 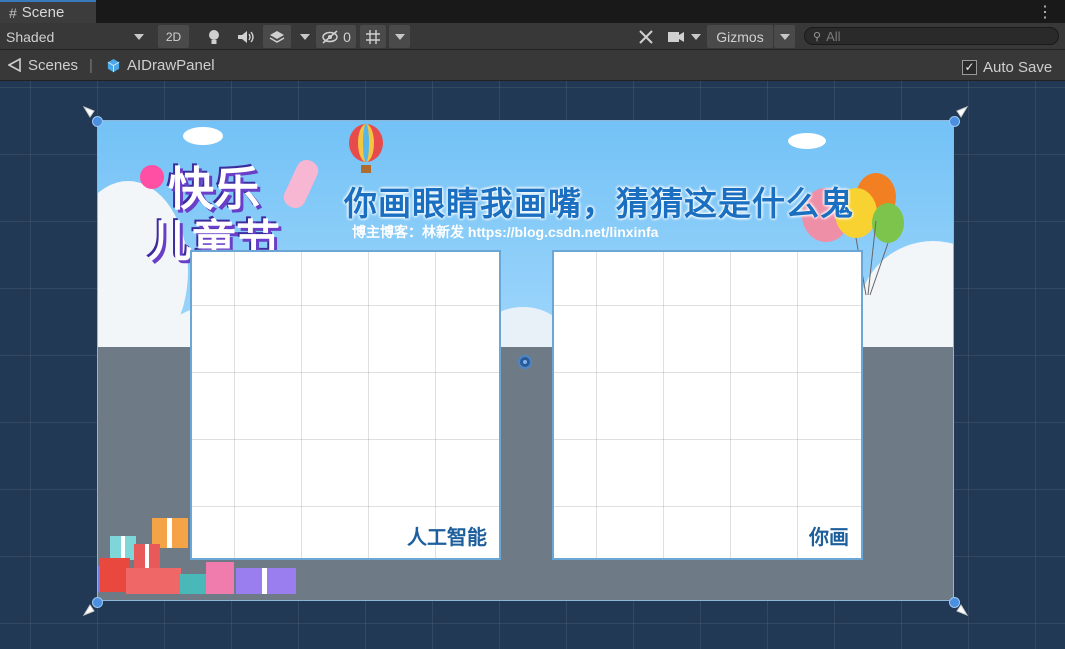 I want to click on search-input: ⚲ All, so click(x=931, y=36).